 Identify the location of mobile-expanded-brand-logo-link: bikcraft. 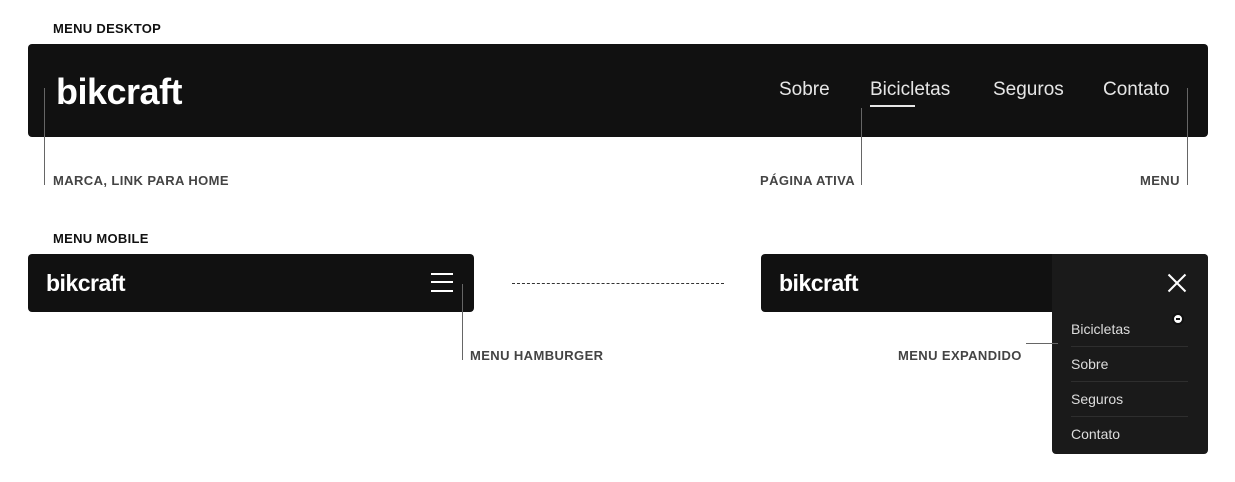
(819, 283).